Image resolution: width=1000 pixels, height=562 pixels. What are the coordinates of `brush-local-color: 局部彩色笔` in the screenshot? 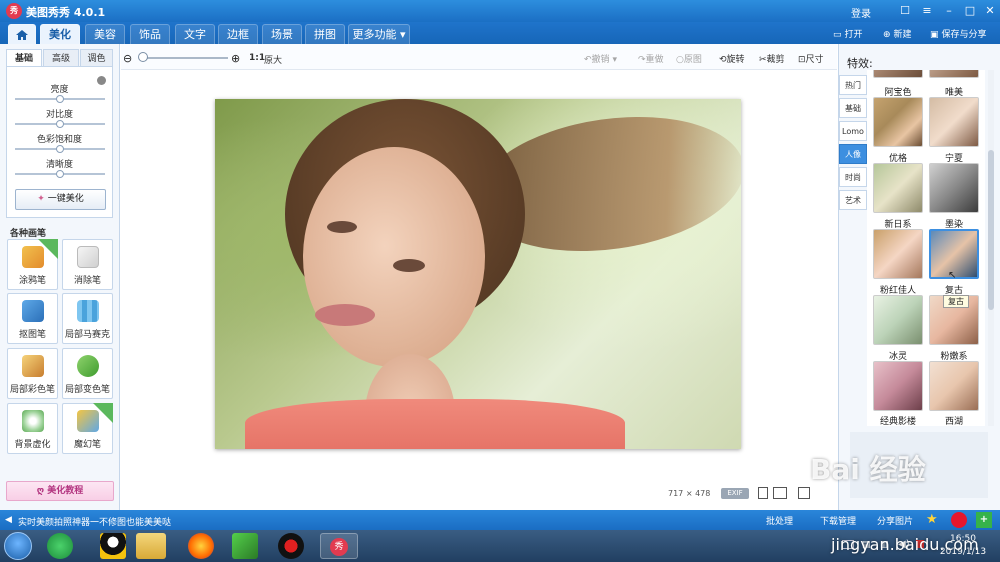 It's located at (32, 373).